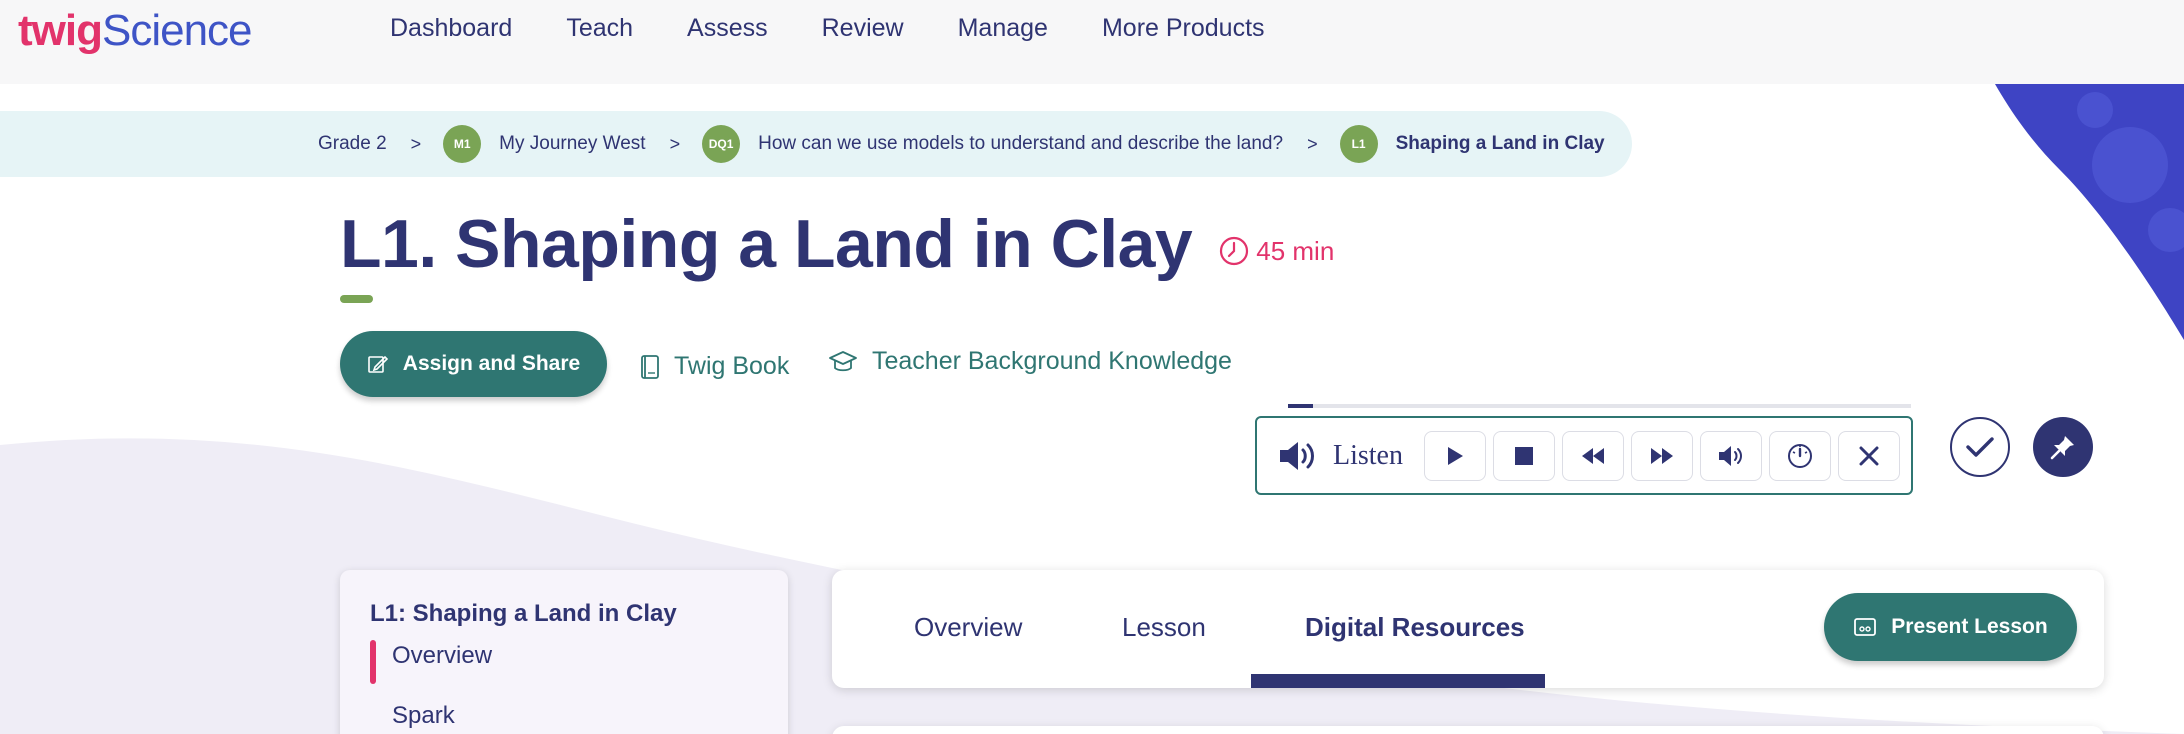  I want to click on lesson-badge: L1, so click(1358, 144).